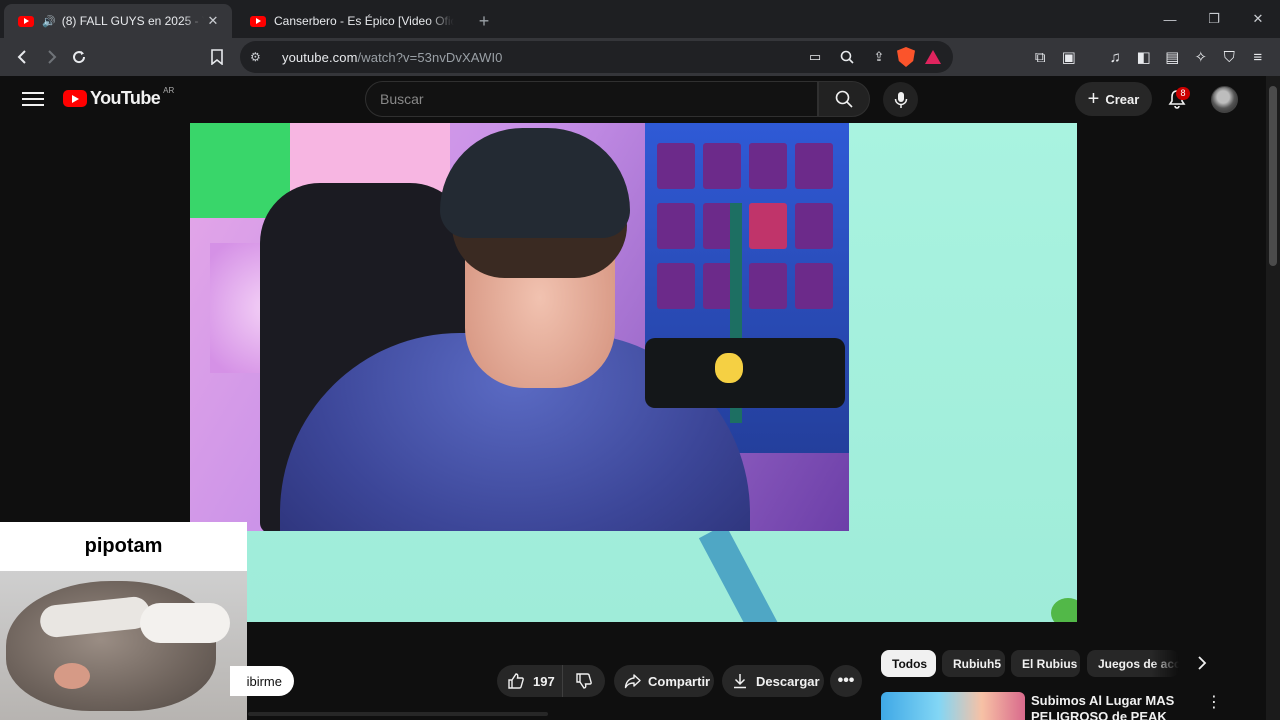 The width and height of the screenshot is (1280, 720). Describe the element at coordinates (1201, 57) in the screenshot. I see `leo-ai-icon: ✧` at that location.